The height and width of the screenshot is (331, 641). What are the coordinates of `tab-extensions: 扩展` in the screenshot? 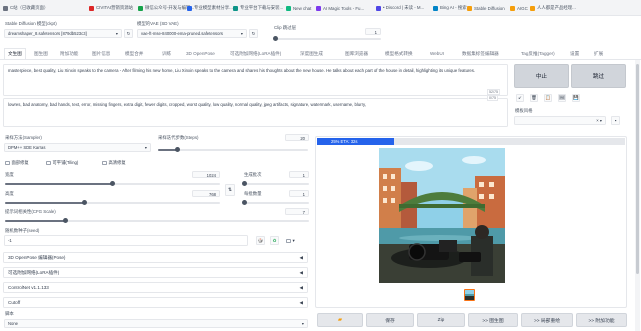 It's located at (598, 54).